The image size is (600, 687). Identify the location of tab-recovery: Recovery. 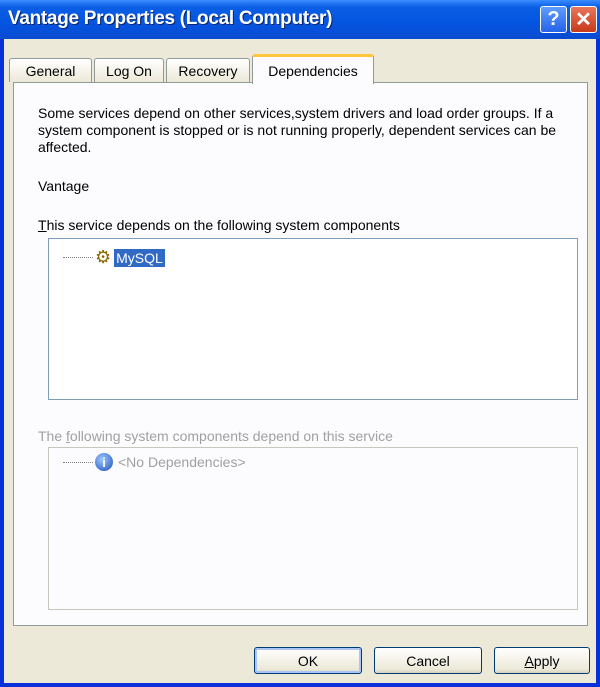
(208, 70).